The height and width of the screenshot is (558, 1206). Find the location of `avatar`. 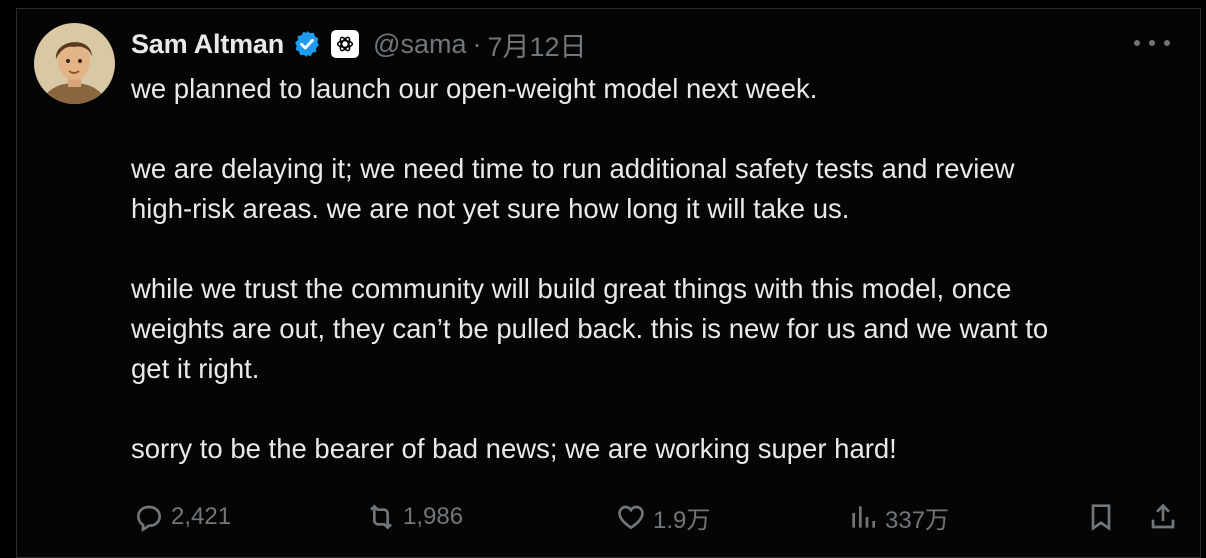

avatar is located at coordinates (74, 63).